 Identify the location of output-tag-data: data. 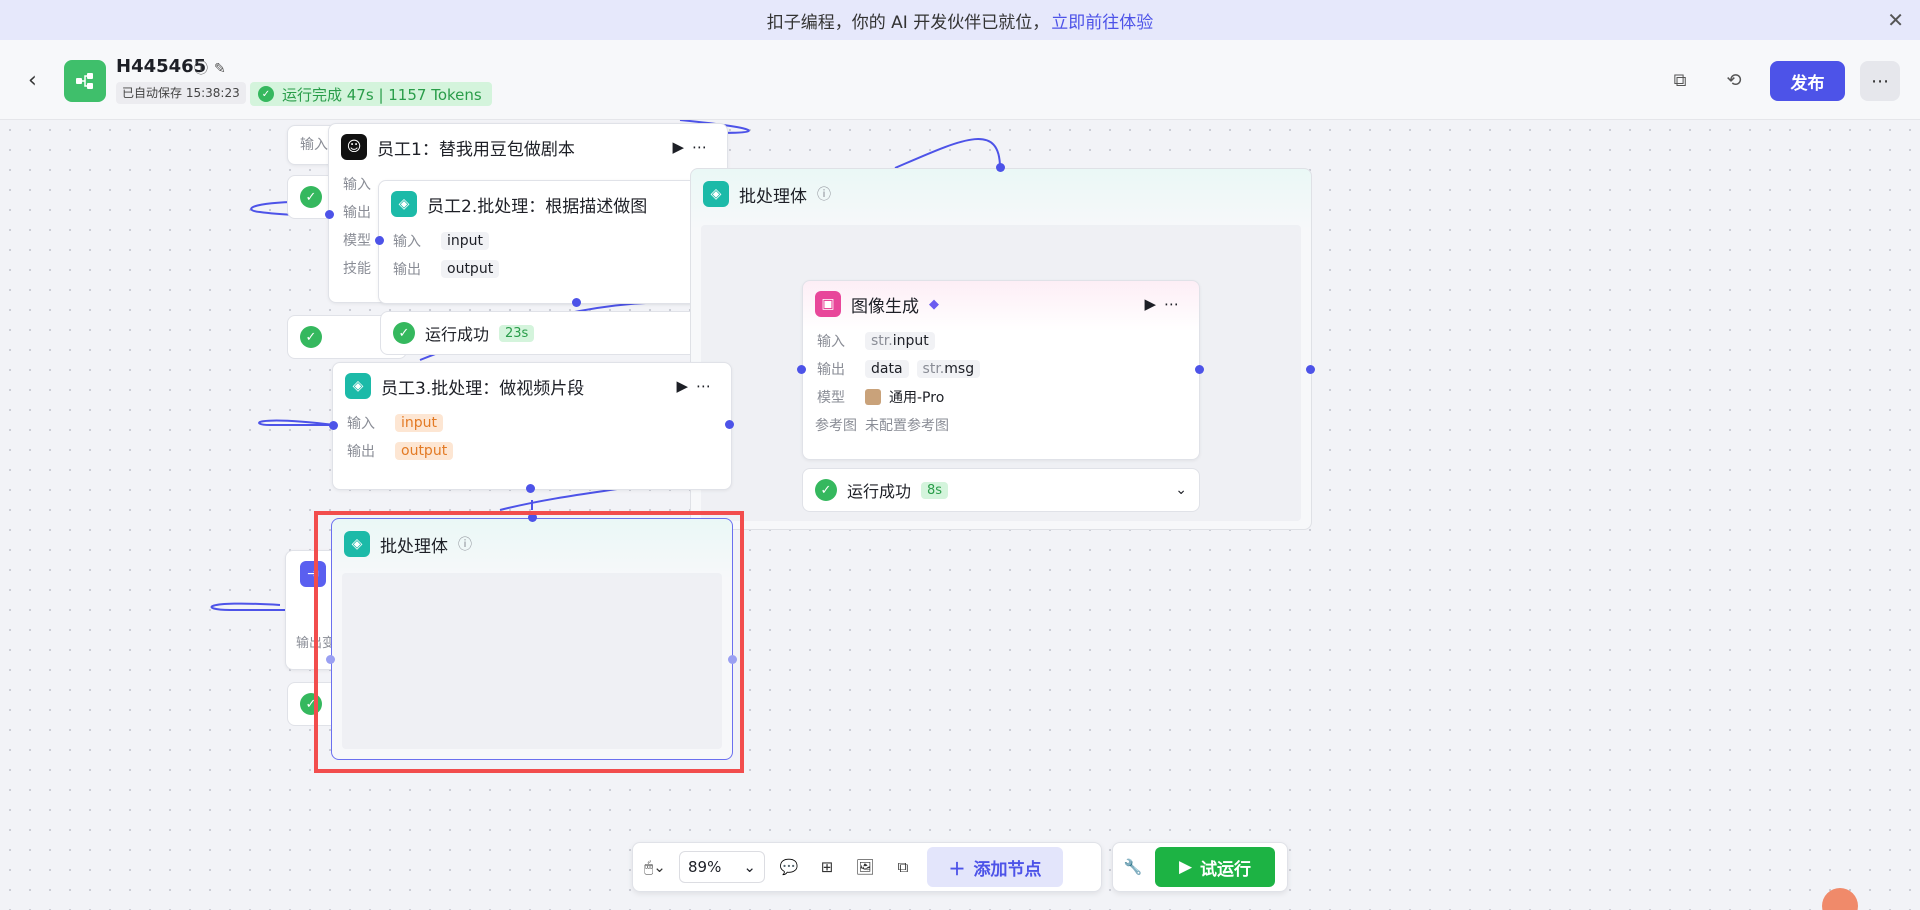
(887, 369).